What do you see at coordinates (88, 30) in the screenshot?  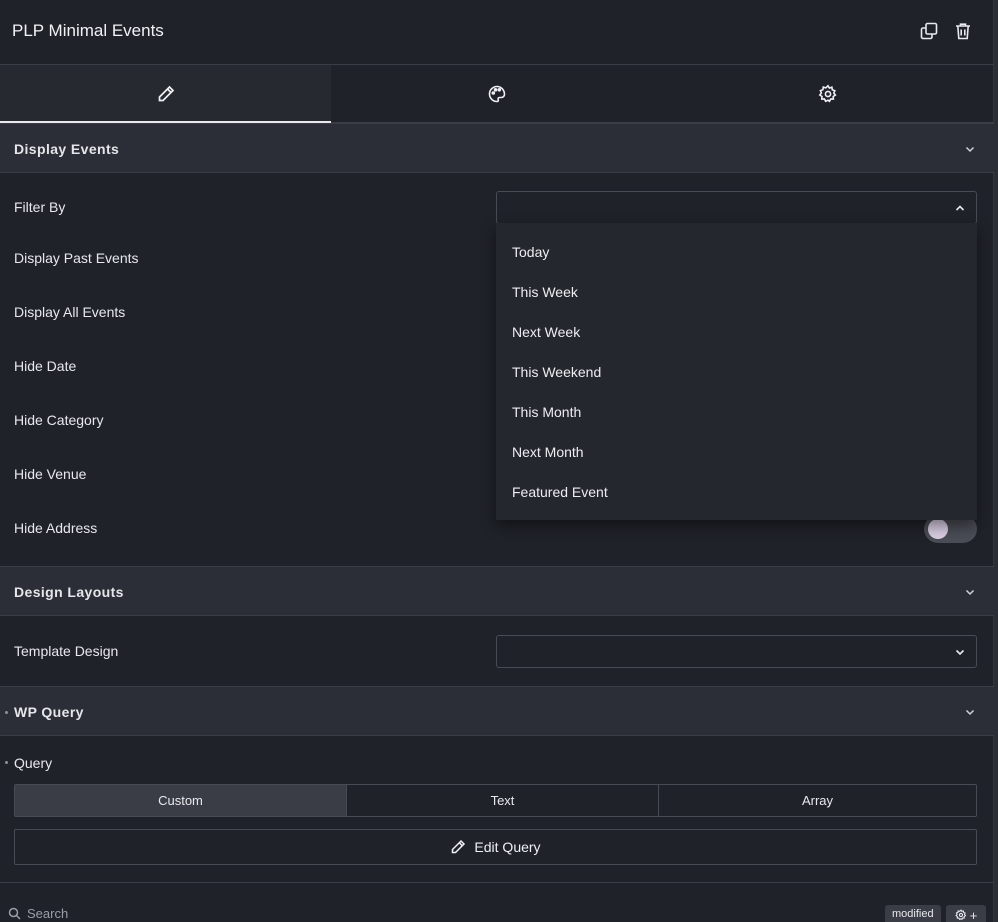 I see `widget-title: PLP Minimal Events` at bounding box center [88, 30].